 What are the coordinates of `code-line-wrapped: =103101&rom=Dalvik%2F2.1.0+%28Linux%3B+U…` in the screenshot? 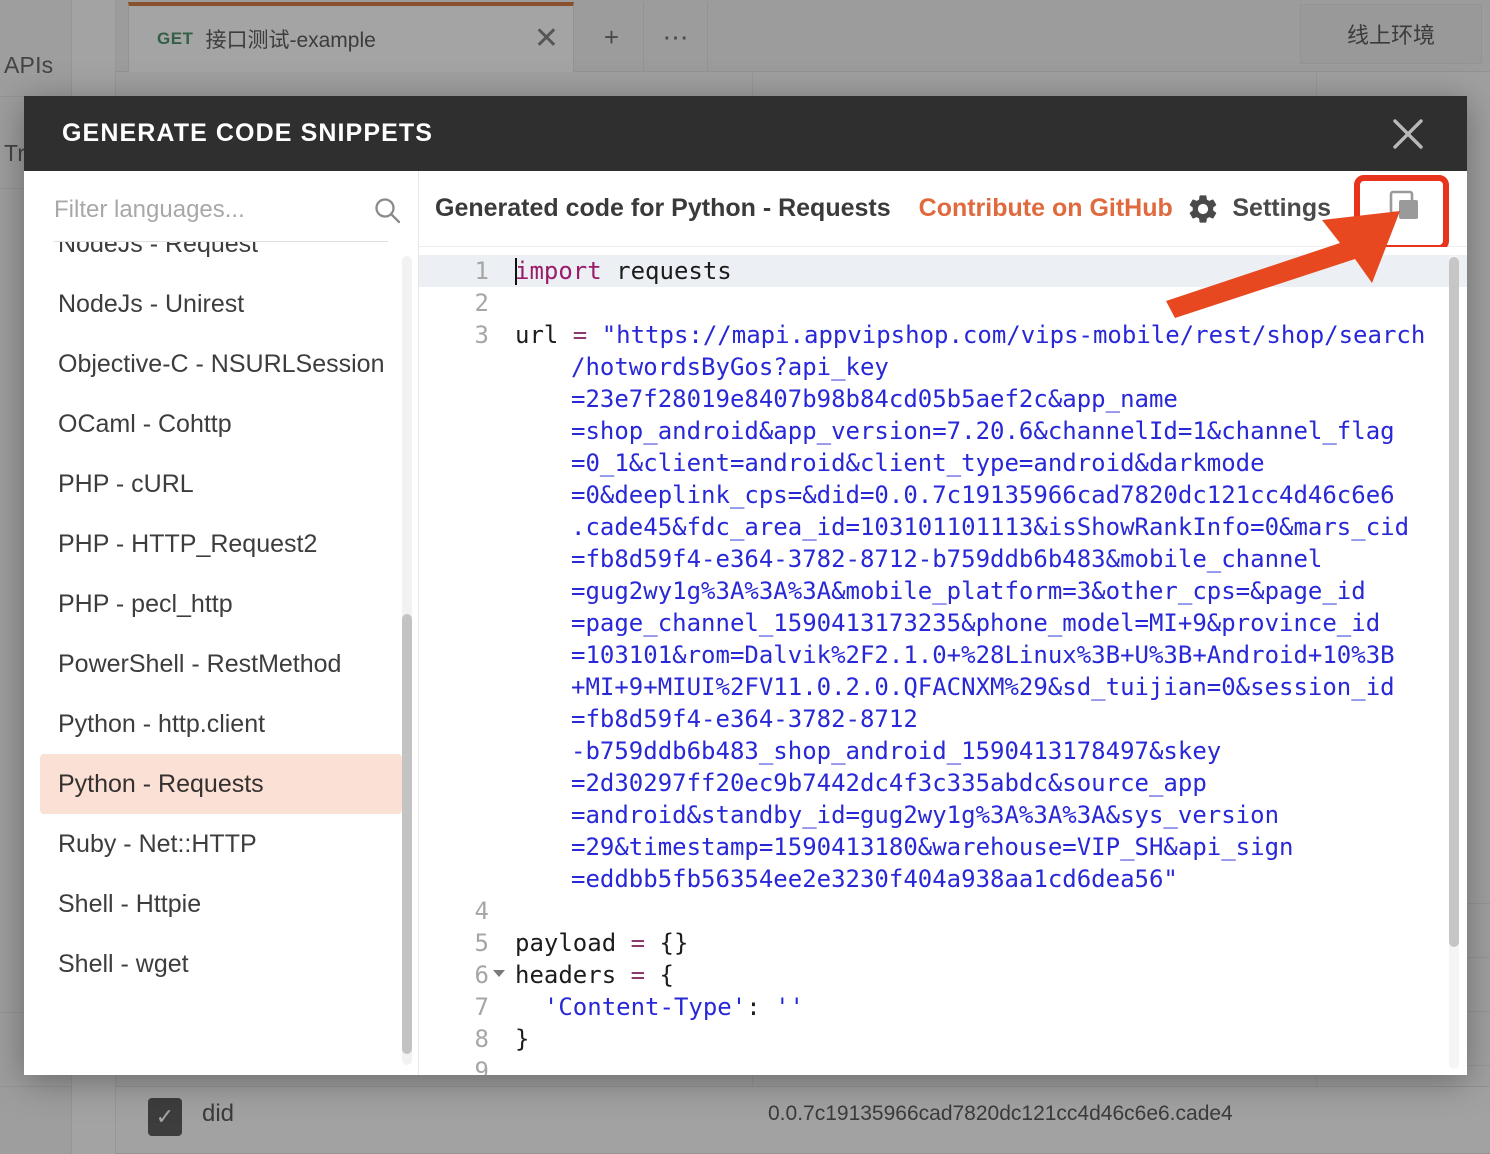 It's located at (983, 655).